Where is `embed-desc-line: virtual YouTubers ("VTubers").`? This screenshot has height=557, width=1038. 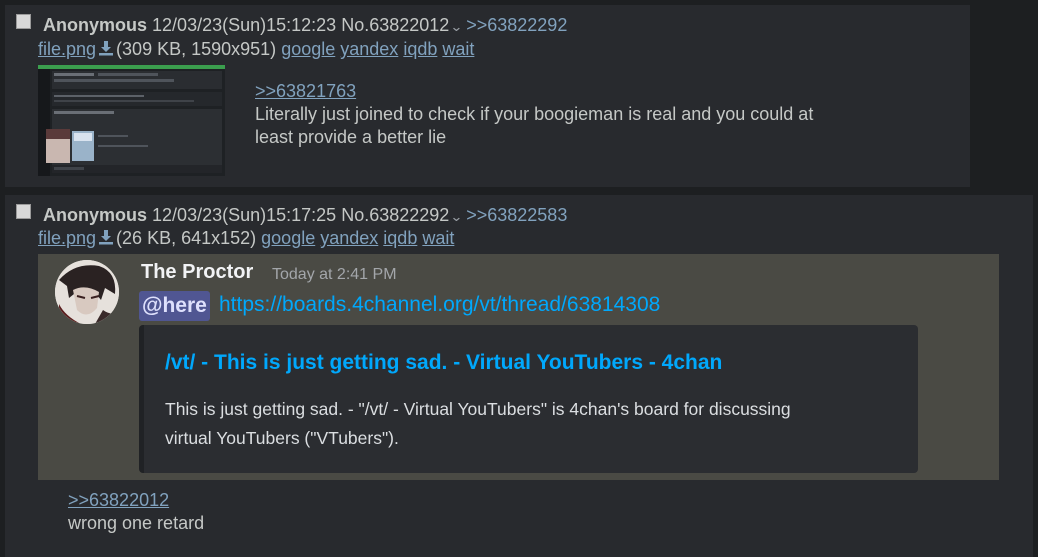
embed-desc-line: virtual YouTubers ("VTubers"). is located at coordinates (282, 438).